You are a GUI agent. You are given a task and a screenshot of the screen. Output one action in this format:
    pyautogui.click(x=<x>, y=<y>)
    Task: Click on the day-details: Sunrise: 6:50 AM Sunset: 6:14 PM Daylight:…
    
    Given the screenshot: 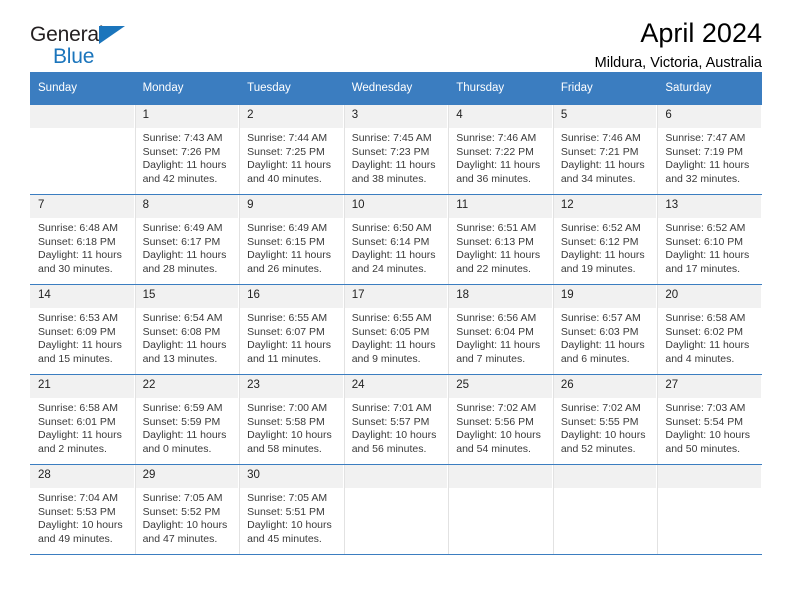 What is the action you would take?
    pyautogui.click(x=396, y=247)
    